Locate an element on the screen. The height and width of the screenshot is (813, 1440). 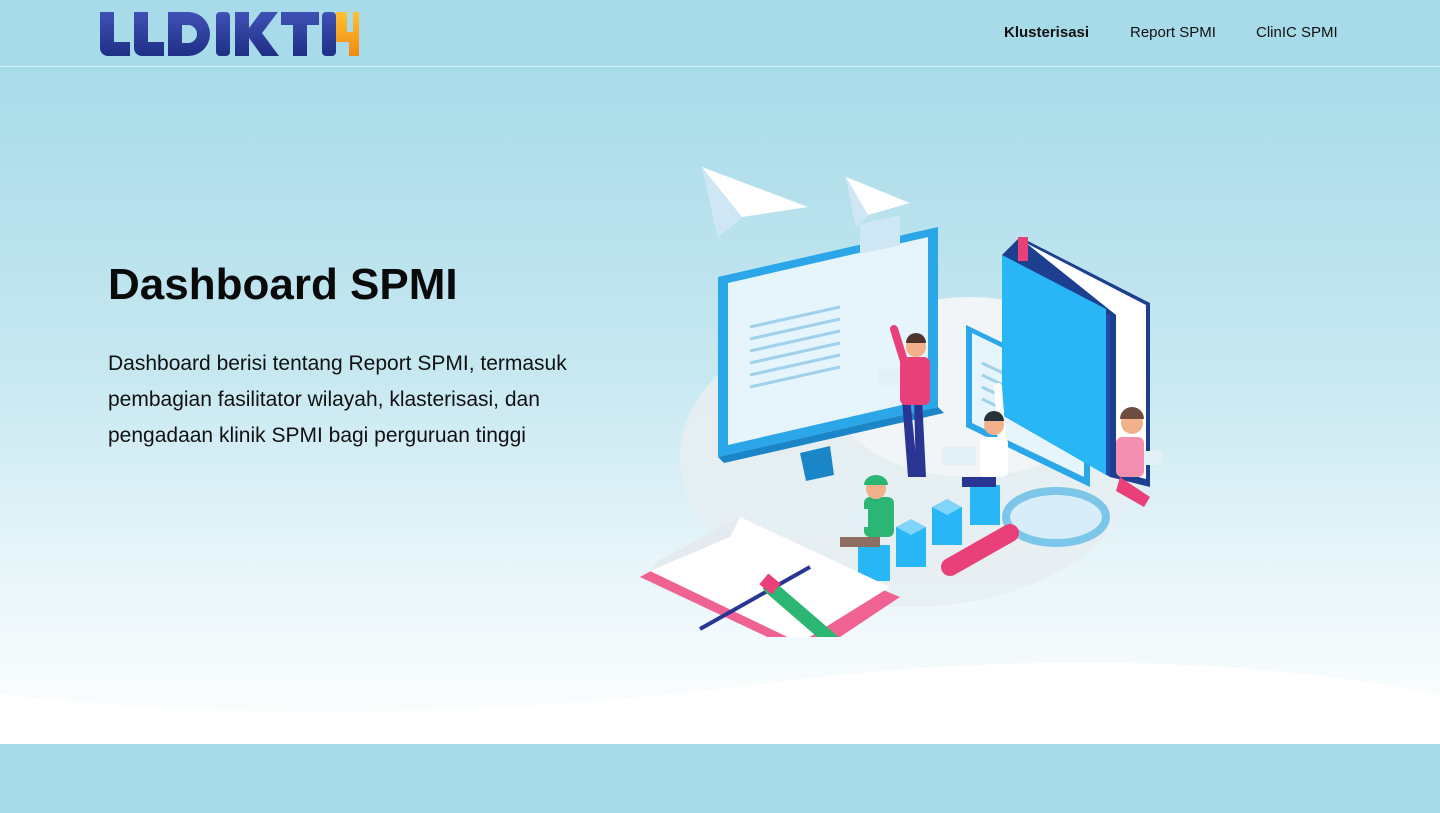
hero-wave is located at coordinates (720, 703).